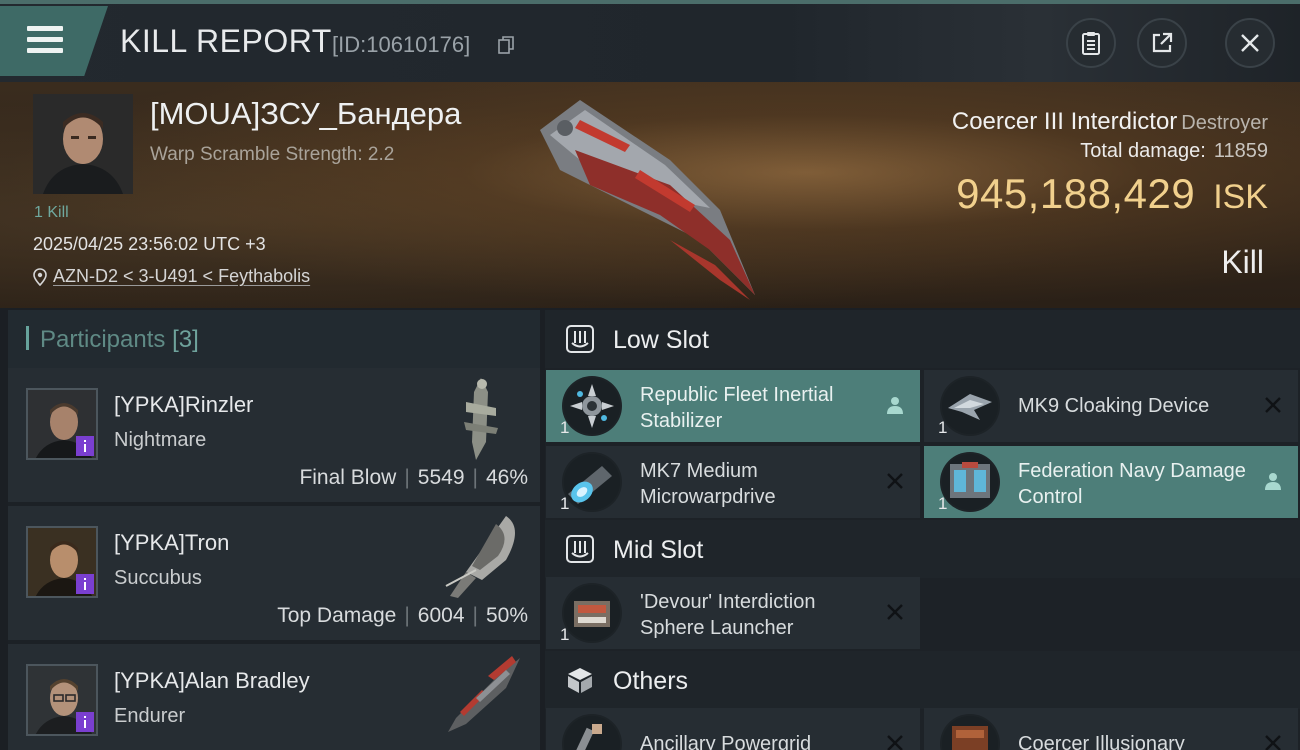 The height and width of the screenshot is (750, 1300). Describe the element at coordinates (274, 339) in the screenshot. I see `participants-header: Participants [3]` at that location.